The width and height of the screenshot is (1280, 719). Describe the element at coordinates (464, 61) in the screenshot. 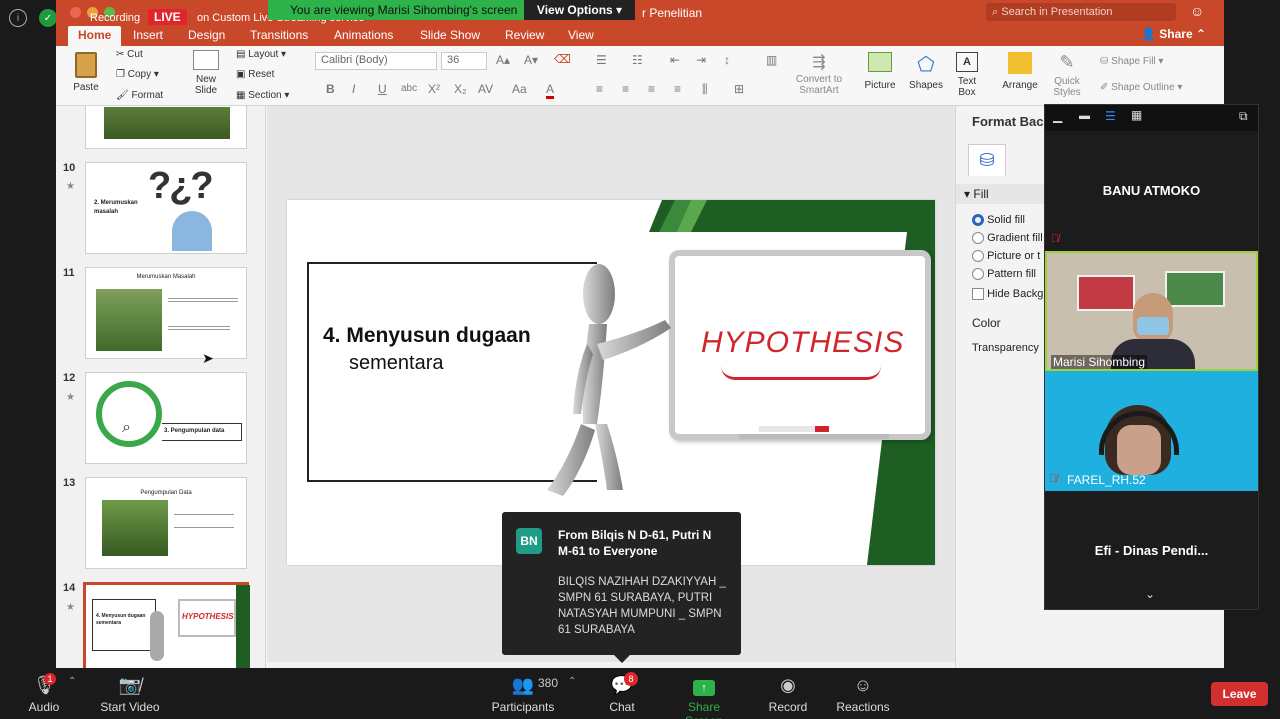

I see `font-size-field: 36` at that location.